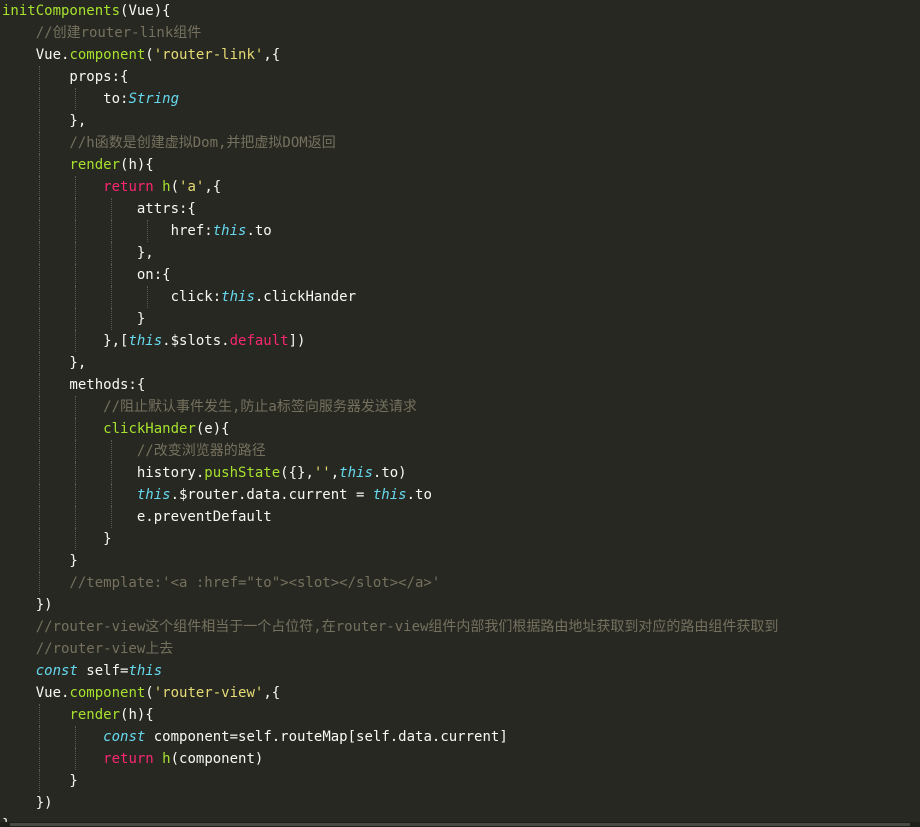 The image size is (920, 827). I want to click on code-line: //创建router-link组件, so click(460, 33).